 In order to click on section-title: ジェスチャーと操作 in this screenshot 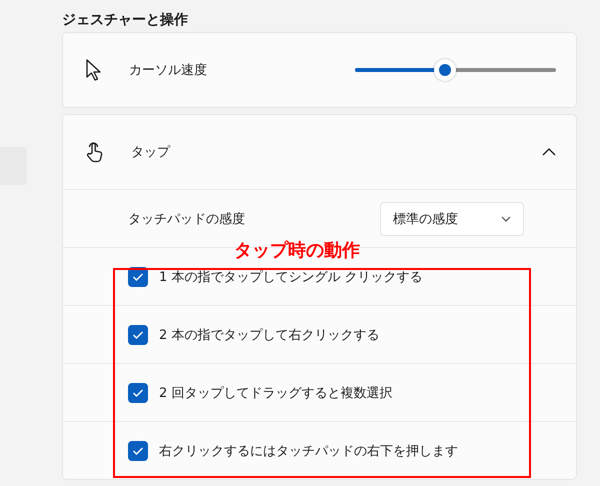, I will do `click(125, 19)`.